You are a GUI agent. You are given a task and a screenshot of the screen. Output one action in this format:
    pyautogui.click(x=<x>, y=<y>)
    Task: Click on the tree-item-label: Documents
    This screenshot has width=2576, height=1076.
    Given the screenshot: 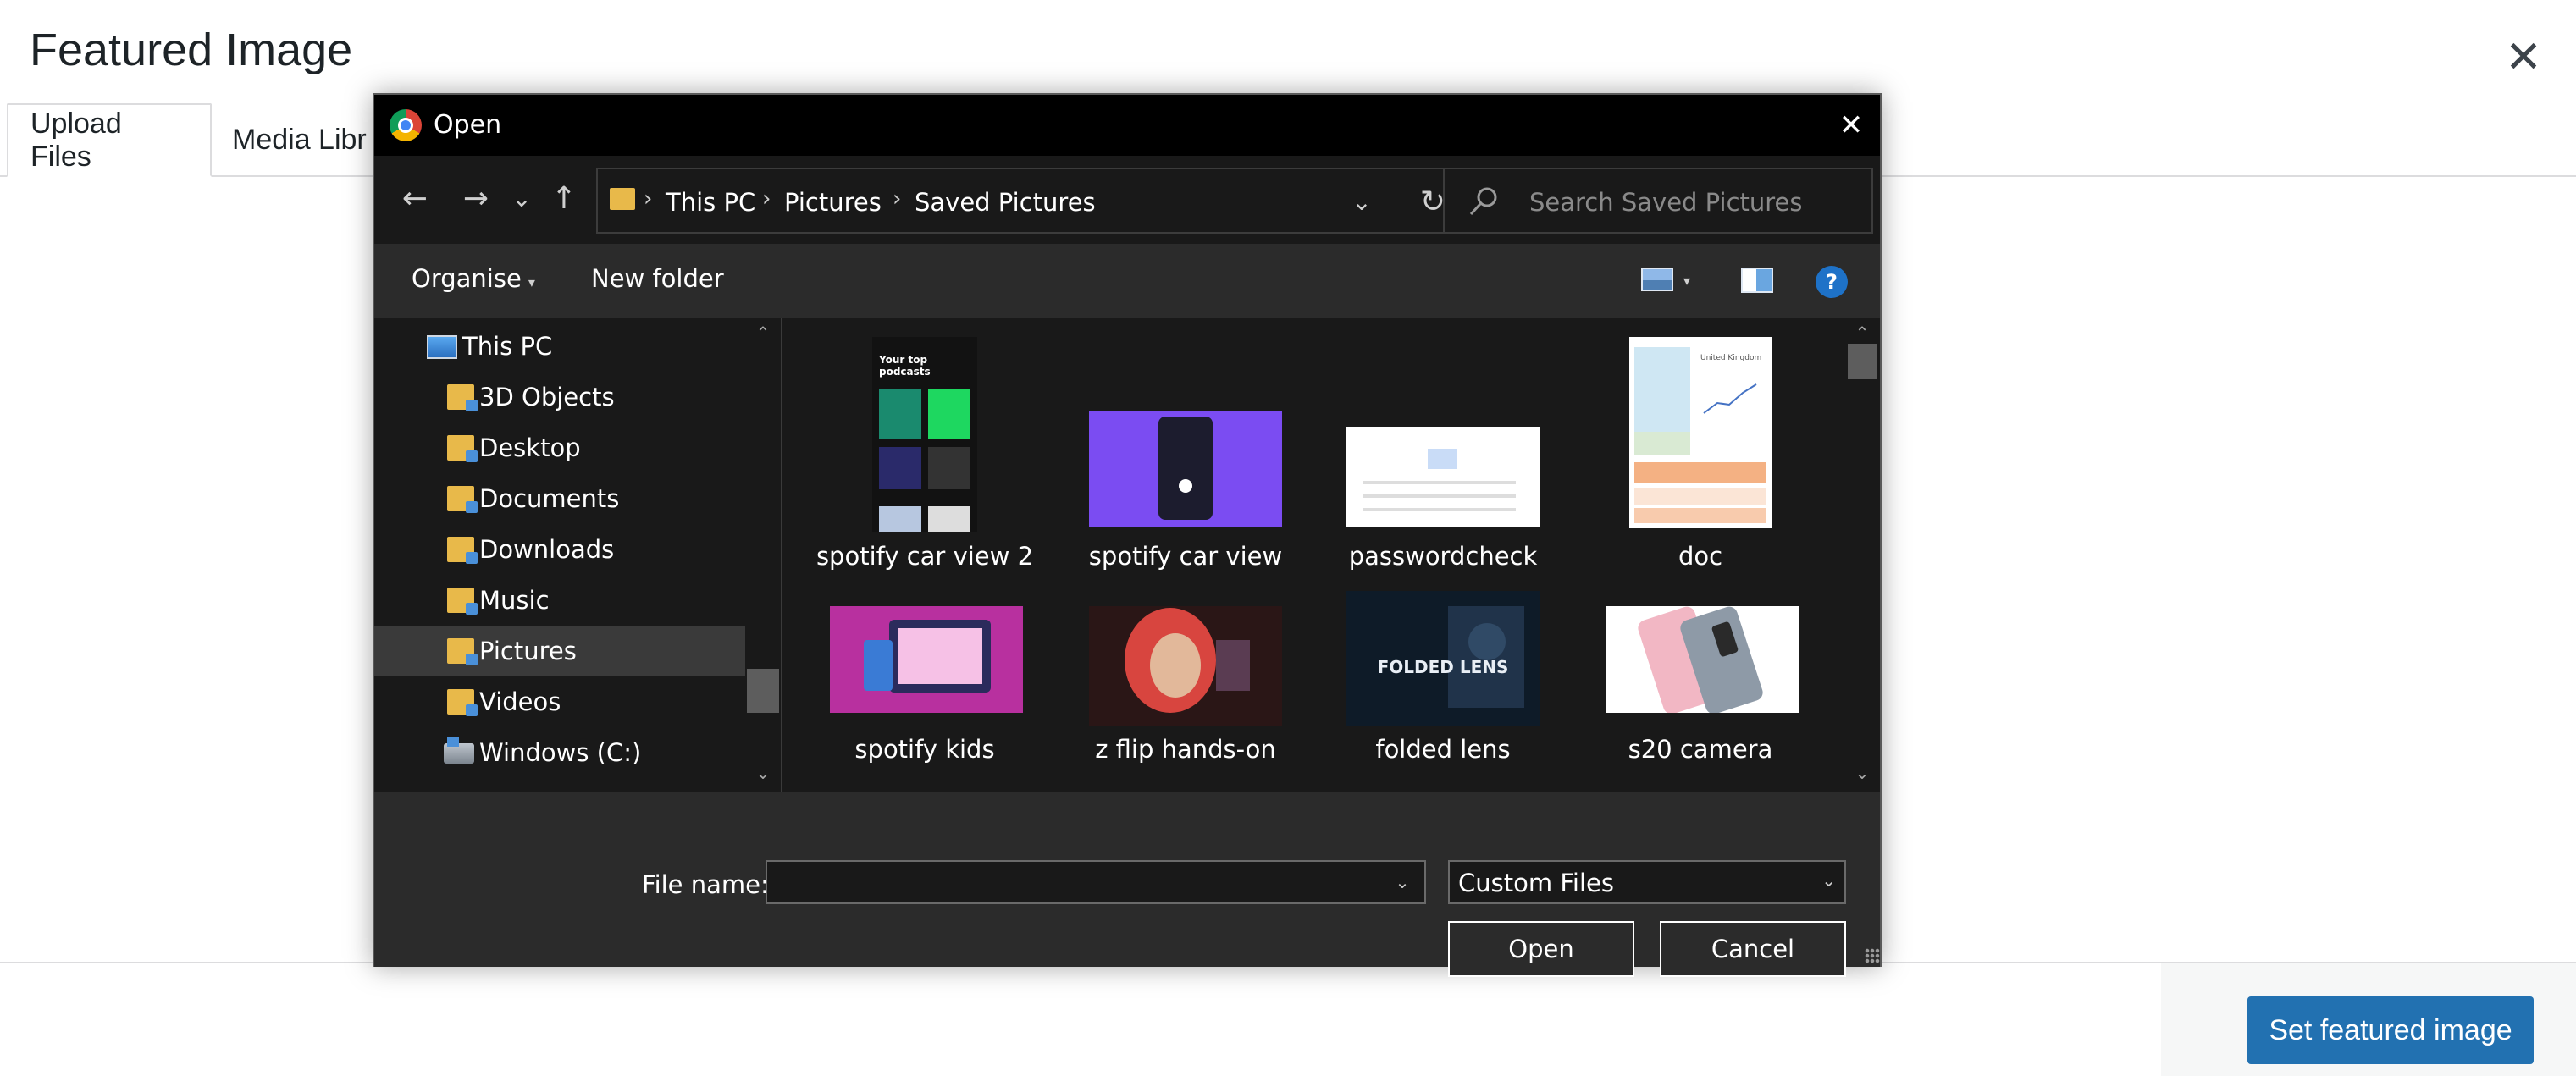 What is the action you would take?
    pyautogui.click(x=550, y=499)
    